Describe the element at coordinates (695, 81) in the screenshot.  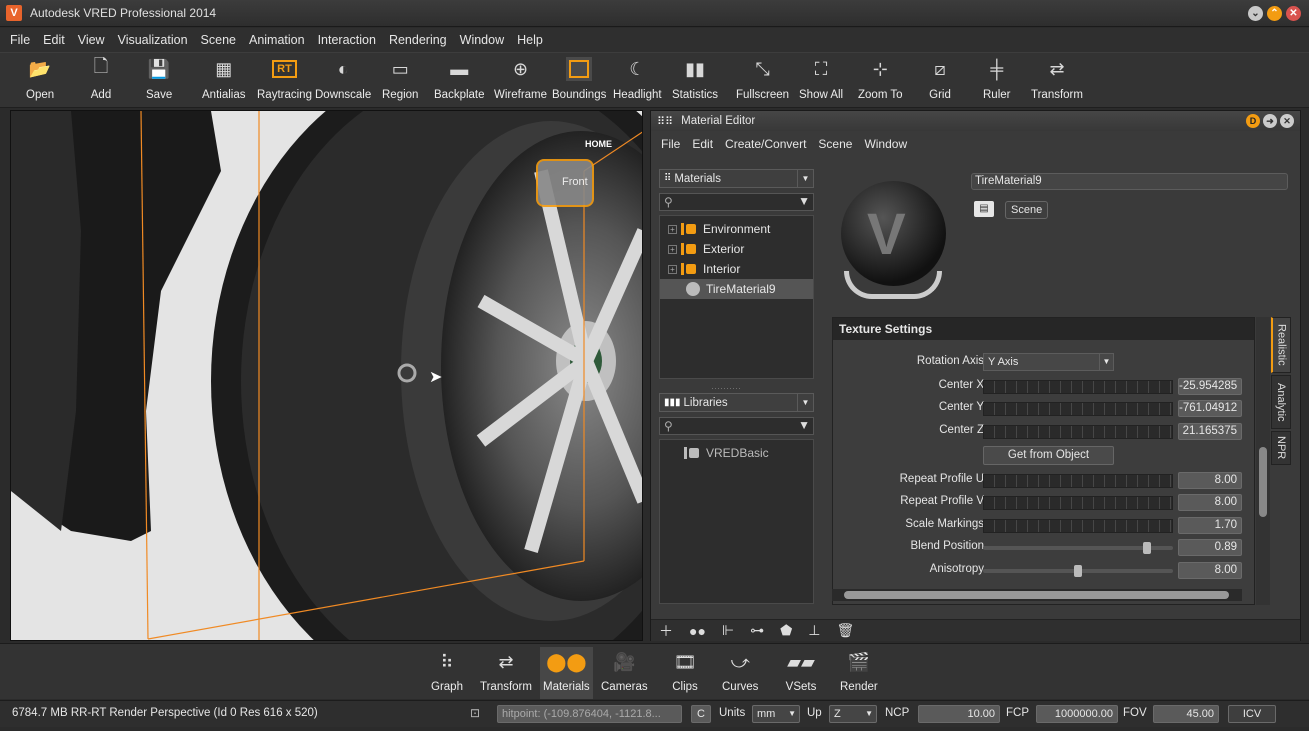
I see `statistics-button: ▮▮ Statistics` at that location.